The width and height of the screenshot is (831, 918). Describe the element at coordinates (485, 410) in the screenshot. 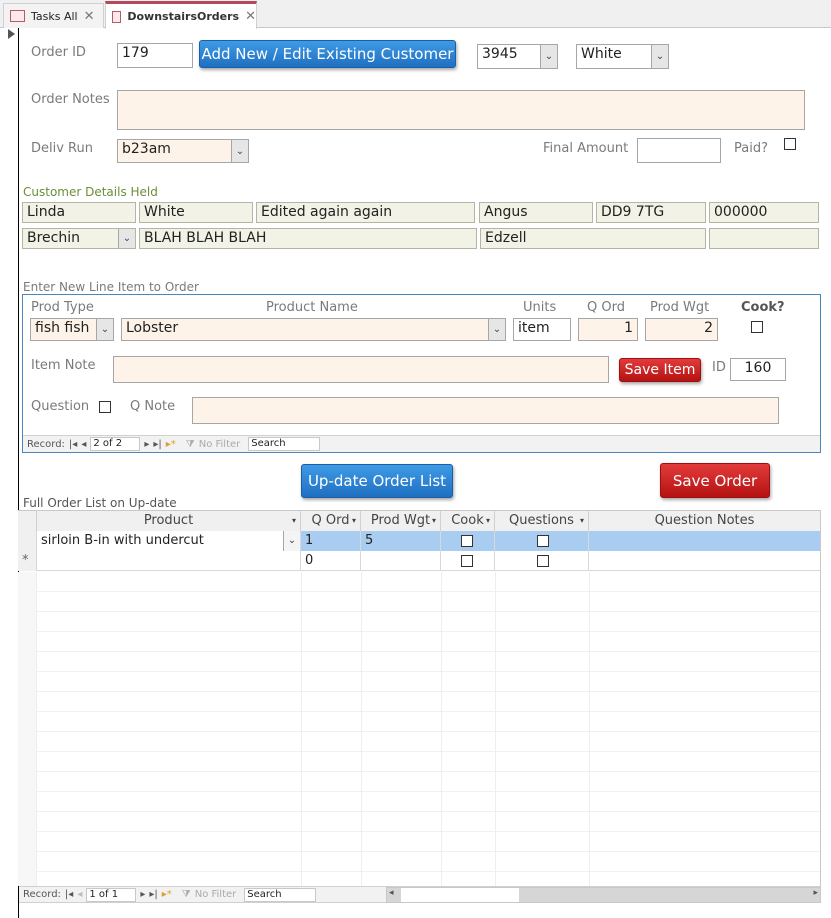

I see `qnote-field` at that location.